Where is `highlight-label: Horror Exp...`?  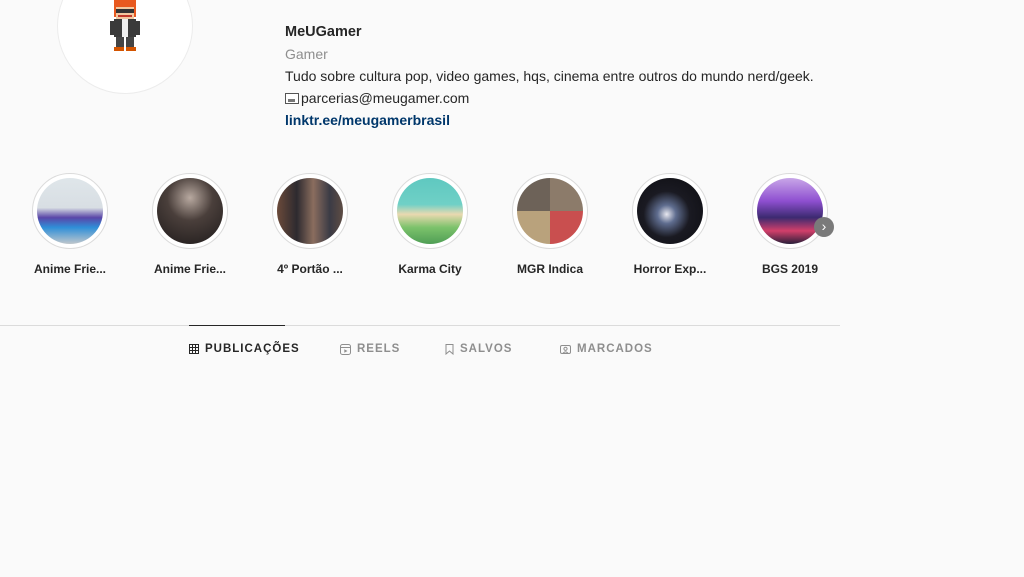 highlight-label: Horror Exp... is located at coordinates (670, 269).